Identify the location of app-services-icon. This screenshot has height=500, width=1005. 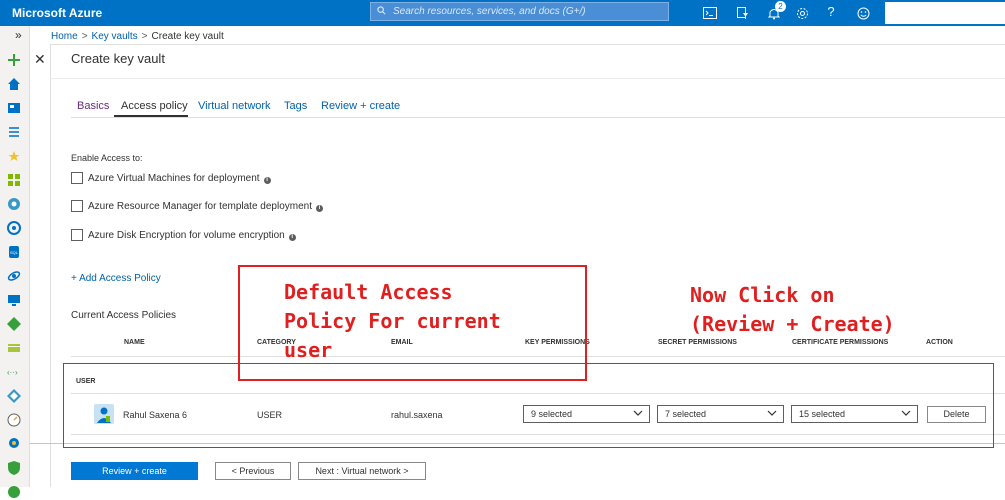
(14, 228).